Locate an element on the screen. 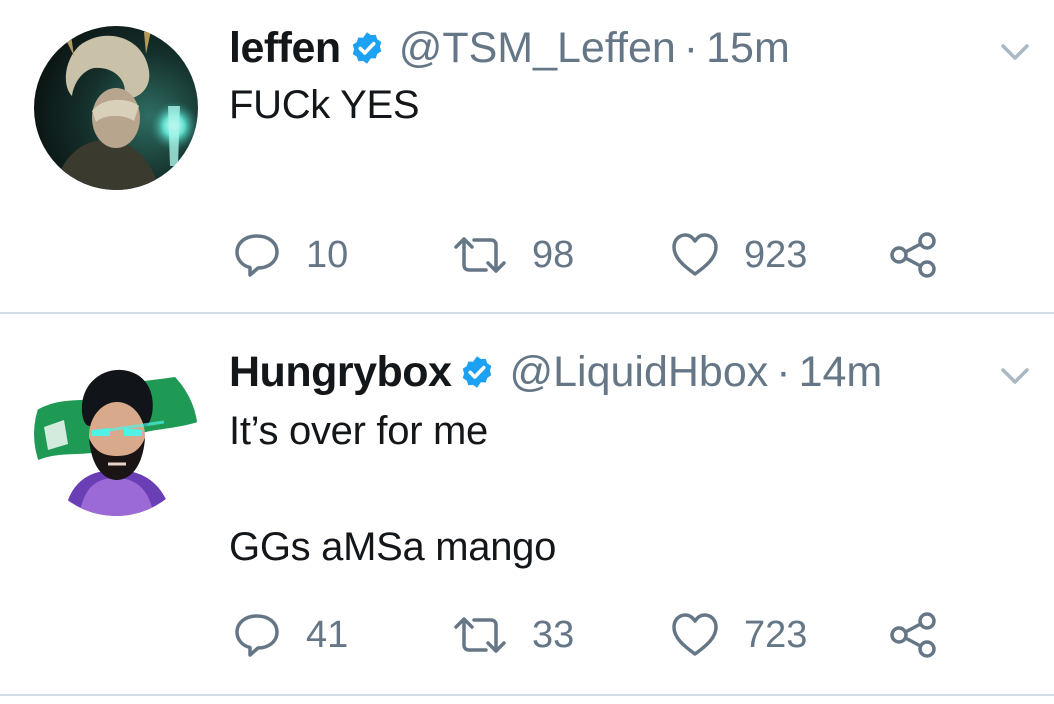 The height and width of the screenshot is (704, 1054). retweet-button: 33 is located at coordinates (513, 635).